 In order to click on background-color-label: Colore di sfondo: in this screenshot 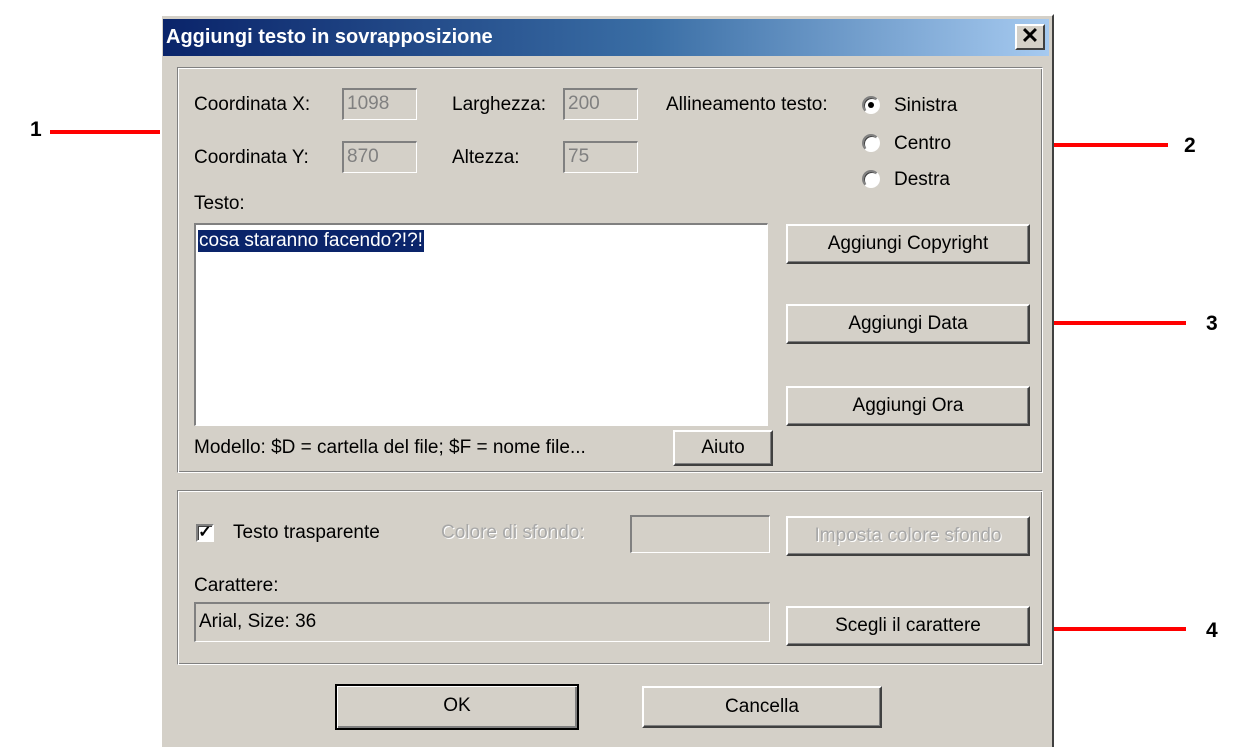, I will do `click(513, 532)`.